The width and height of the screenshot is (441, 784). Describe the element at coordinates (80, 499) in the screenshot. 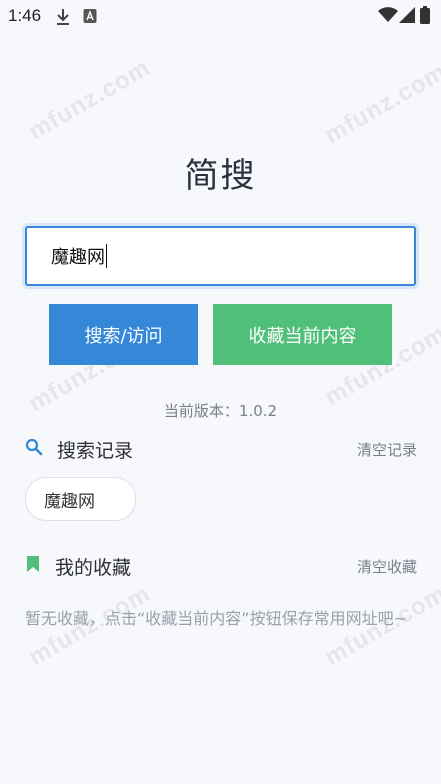

I see `history-chip: 魔趣网` at that location.